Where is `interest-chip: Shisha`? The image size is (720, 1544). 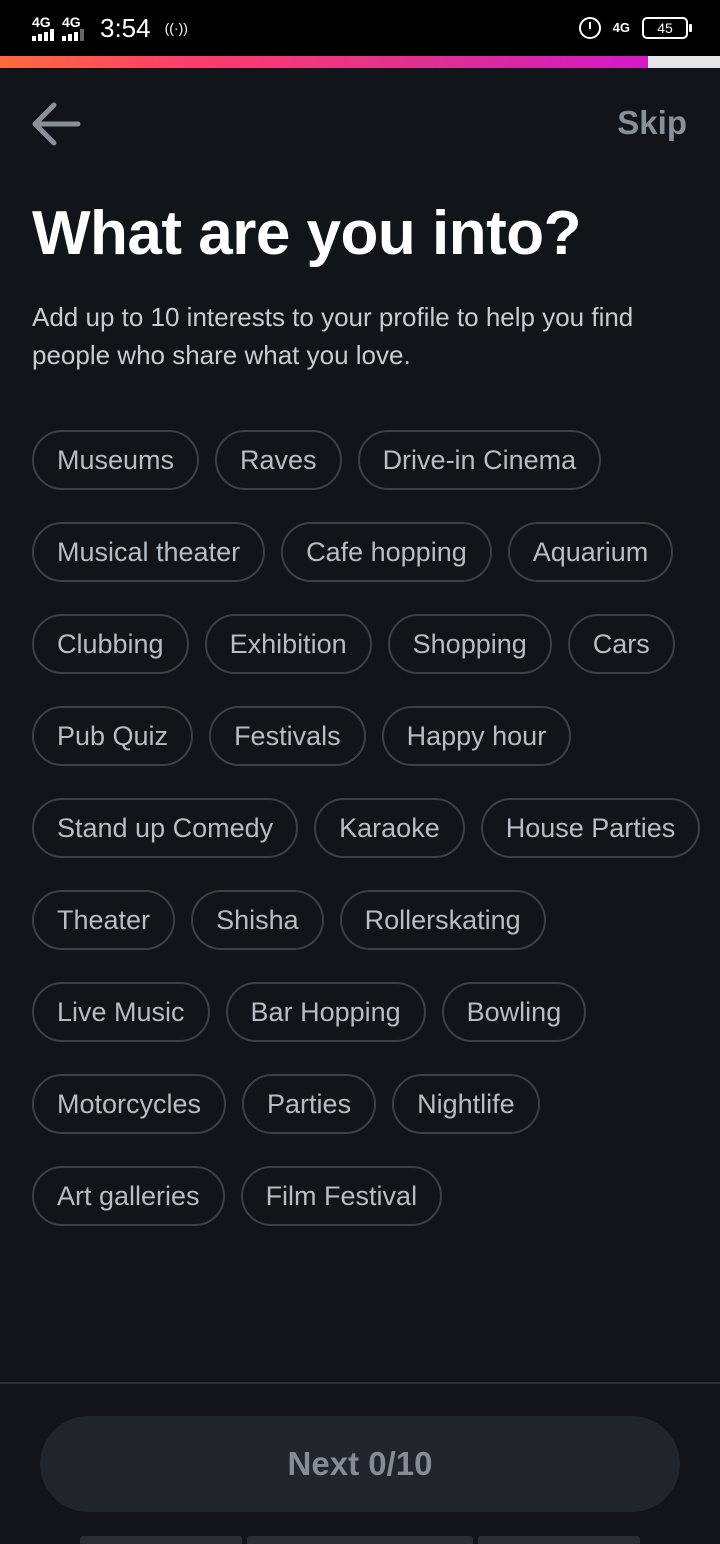 interest-chip: Shisha is located at coordinates (257, 920).